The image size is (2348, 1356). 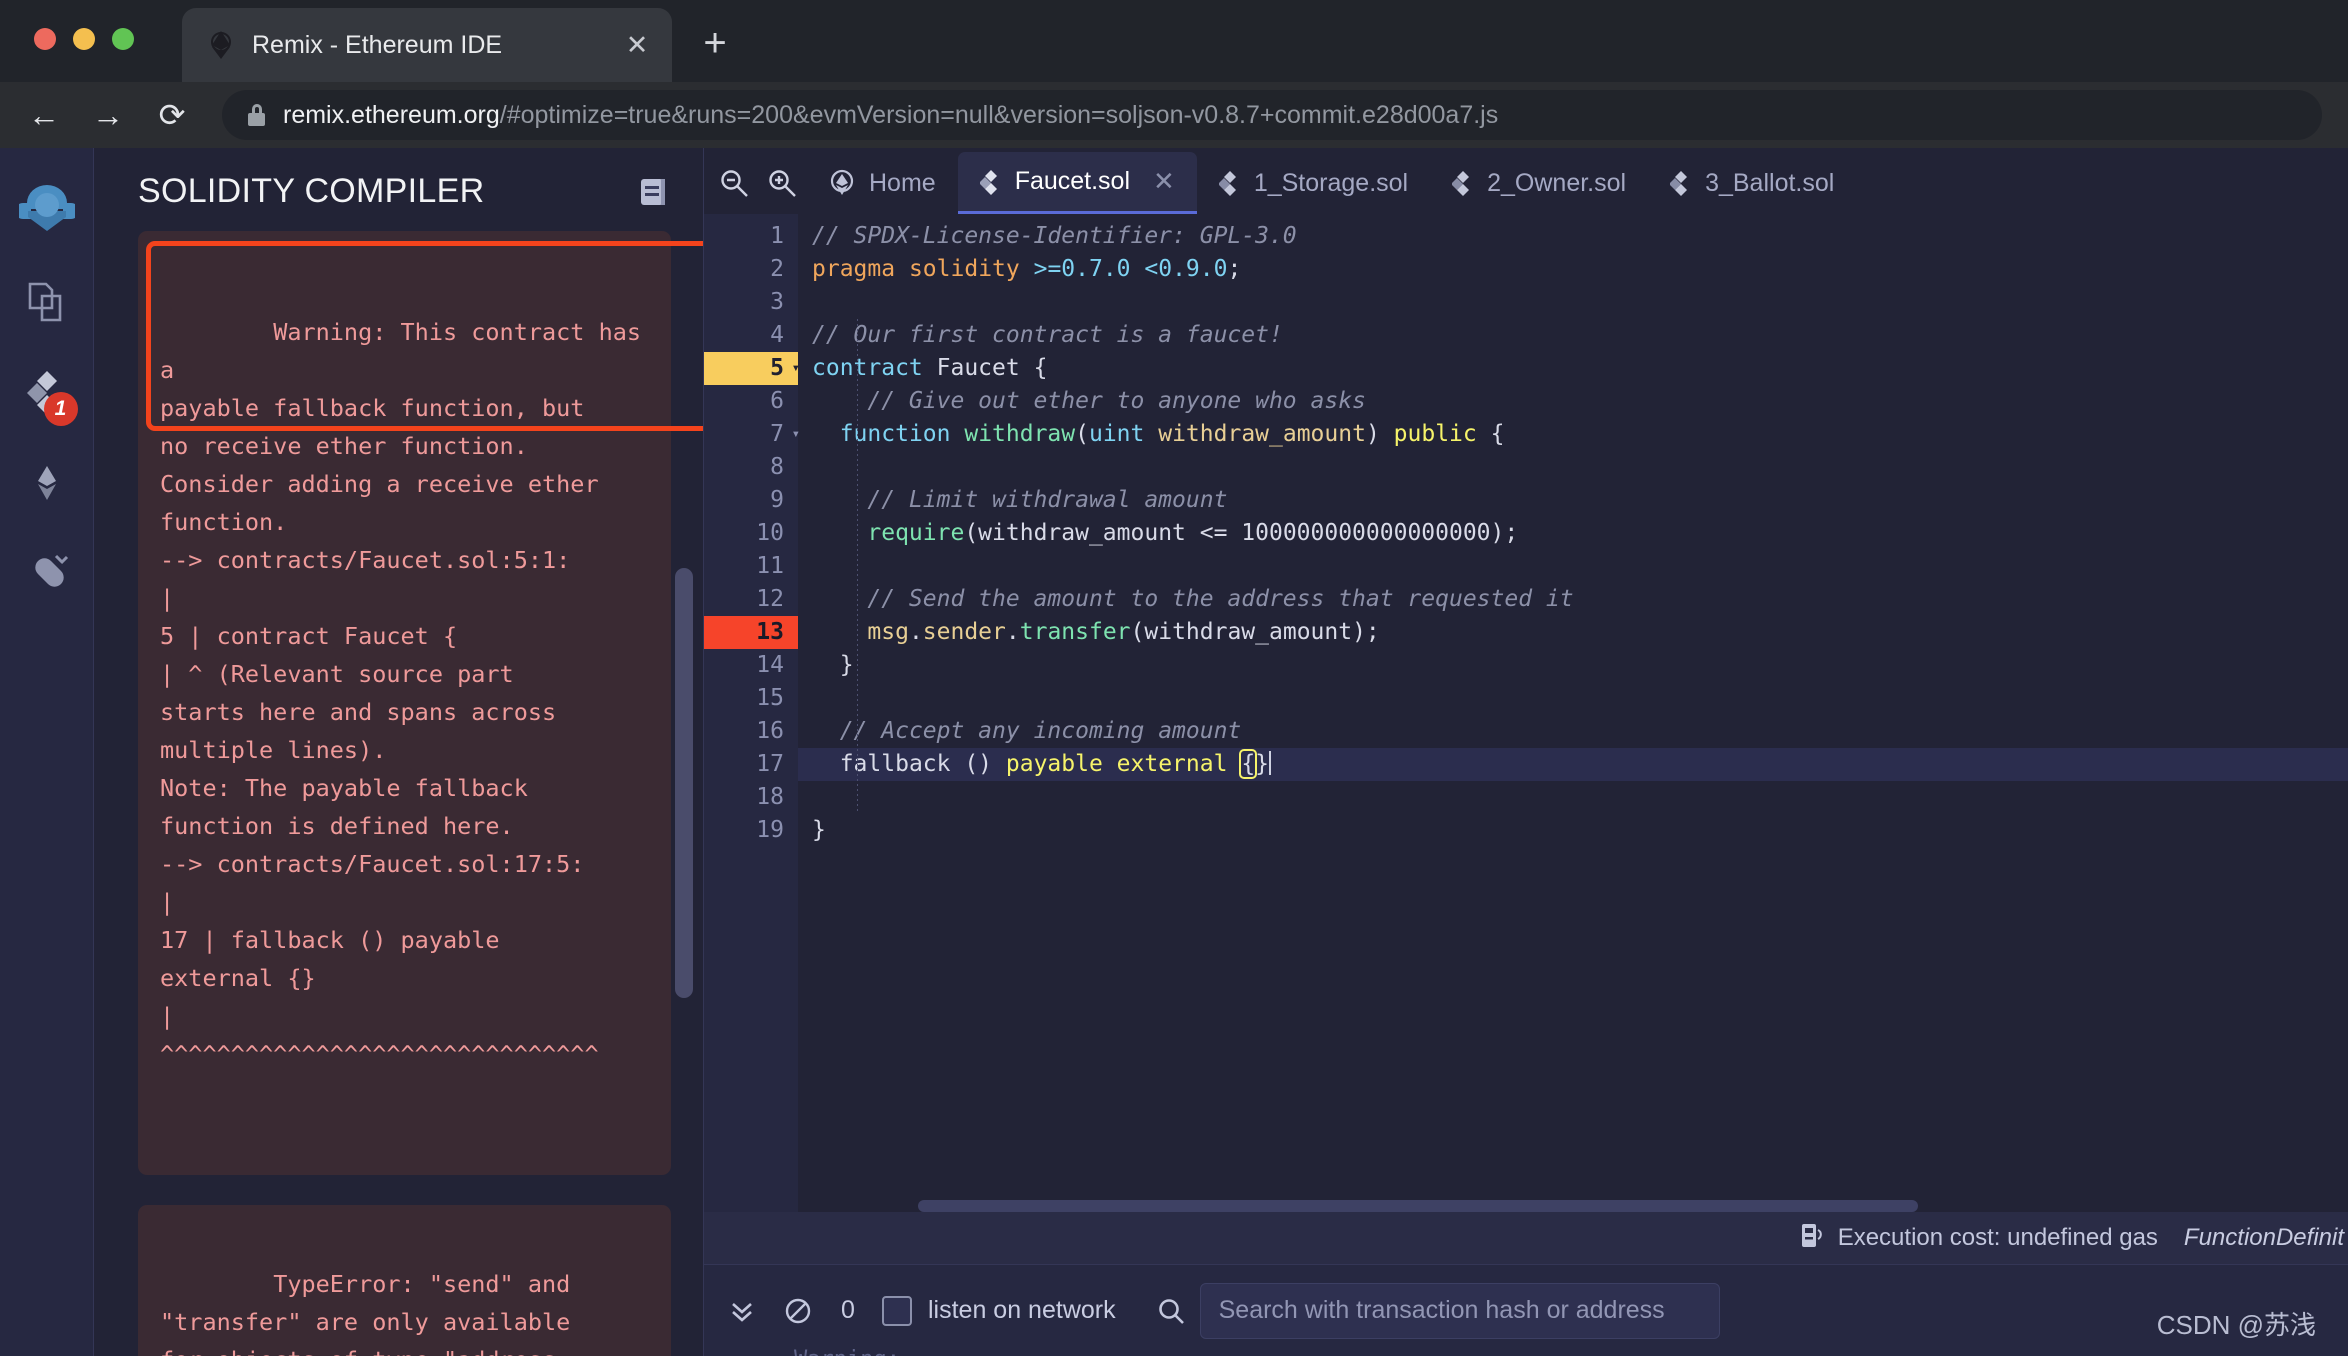 What do you see at coordinates (770, 599) in the screenshot?
I see `line-number: 12` at bounding box center [770, 599].